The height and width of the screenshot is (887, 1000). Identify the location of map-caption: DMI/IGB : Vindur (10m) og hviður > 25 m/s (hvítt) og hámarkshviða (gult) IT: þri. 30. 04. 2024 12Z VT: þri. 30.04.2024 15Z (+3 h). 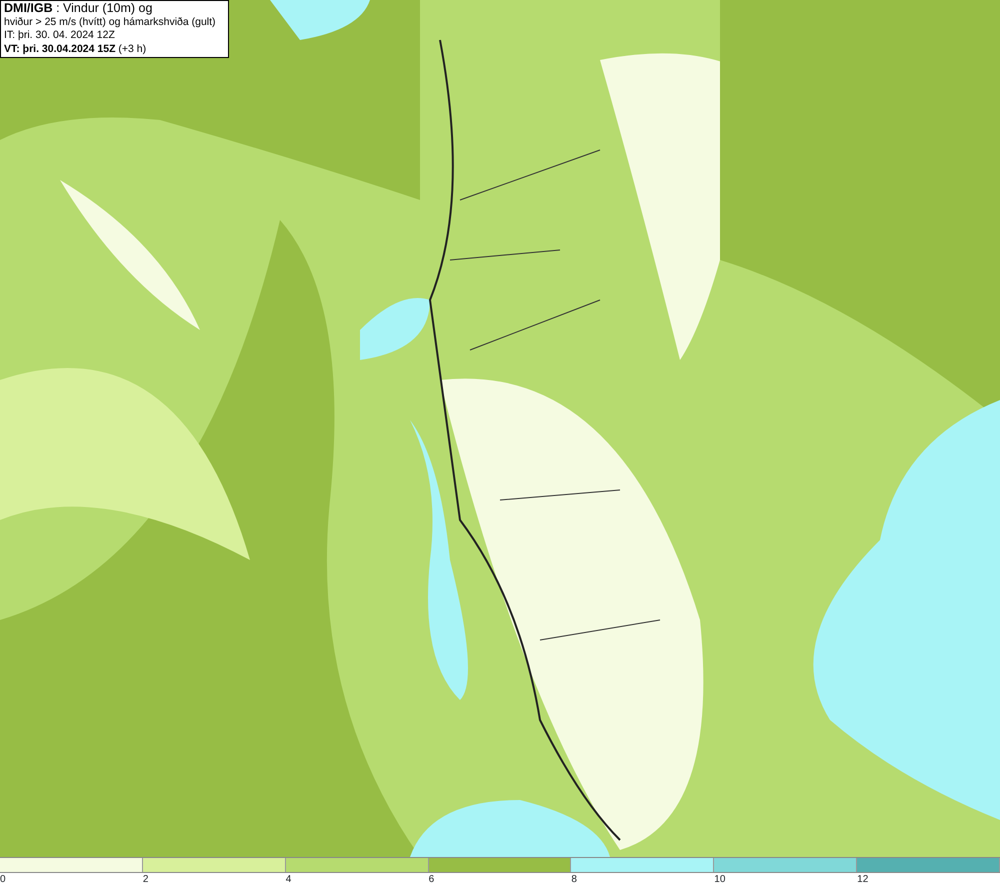
(114, 29).